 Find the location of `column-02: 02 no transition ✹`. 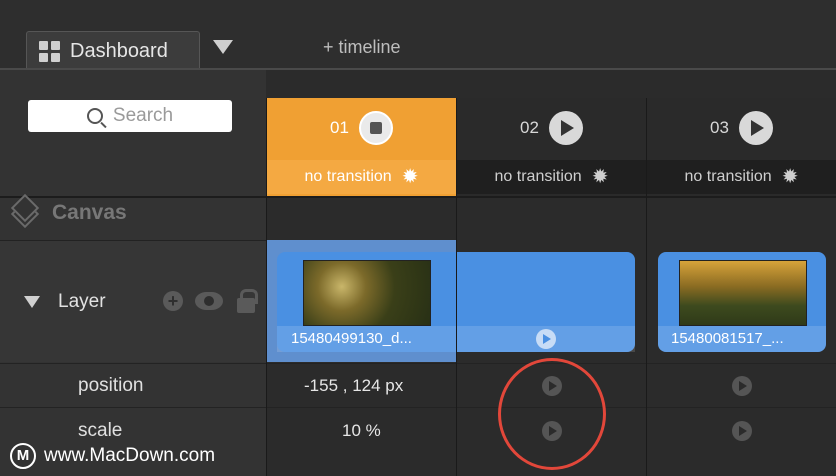

column-02: 02 no transition ✹ is located at coordinates (551, 147).